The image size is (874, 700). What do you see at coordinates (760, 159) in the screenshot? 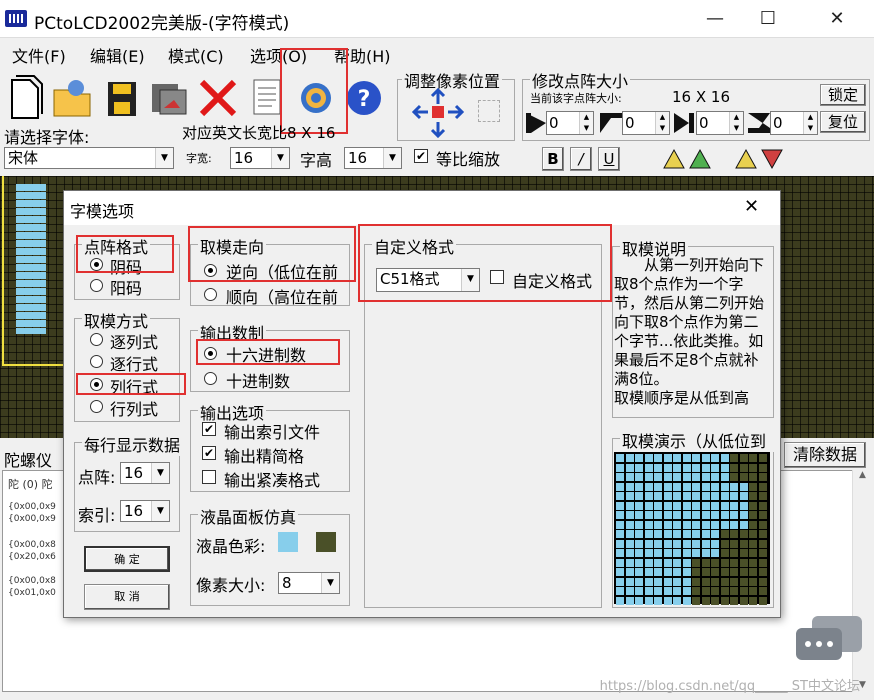
I see `mirror-button` at bounding box center [760, 159].